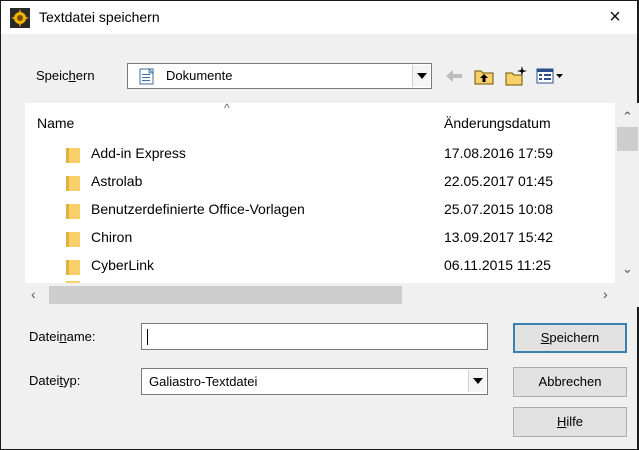 The width and height of the screenshot is (639, 450). I want to click on column-header-name: Name, so click(55, 123).